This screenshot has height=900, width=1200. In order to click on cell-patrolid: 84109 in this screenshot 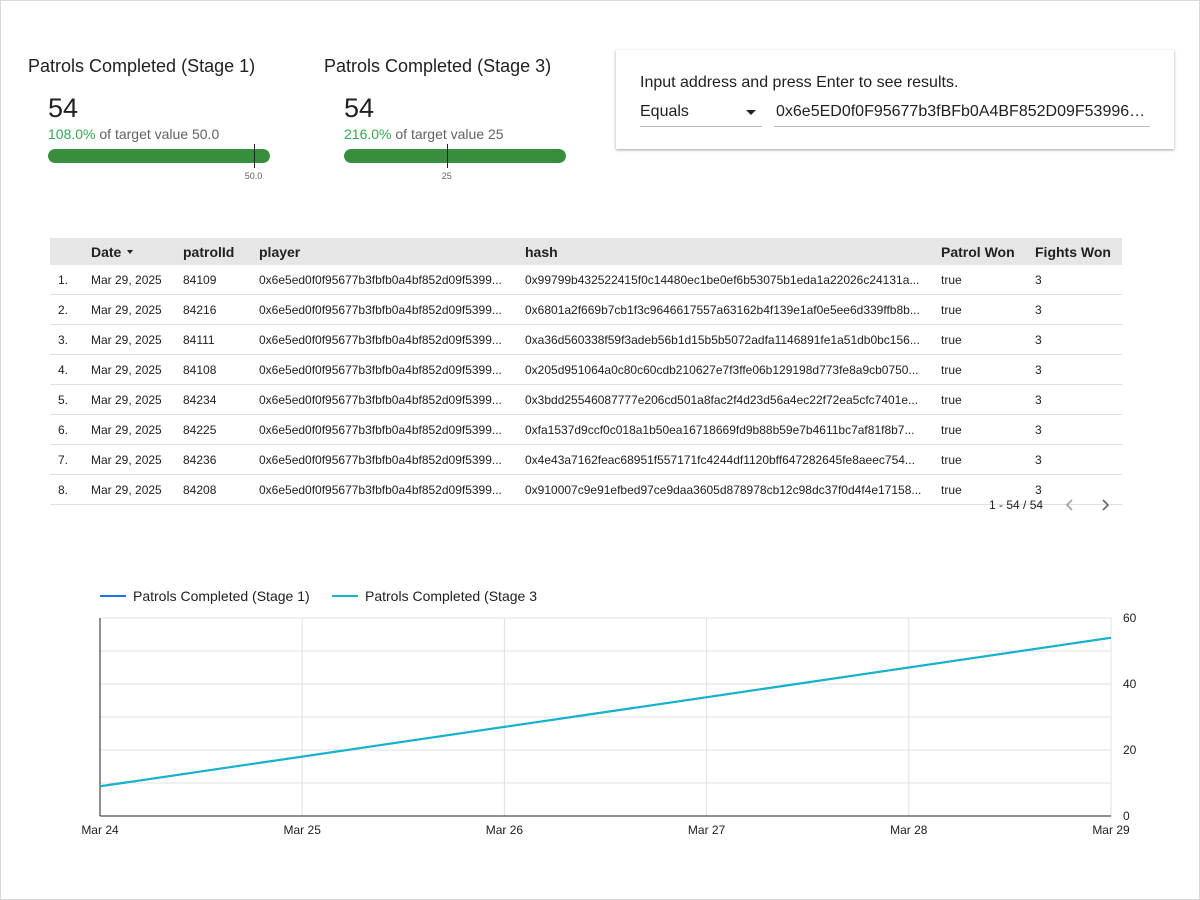, I will do `click(200, 279)`.